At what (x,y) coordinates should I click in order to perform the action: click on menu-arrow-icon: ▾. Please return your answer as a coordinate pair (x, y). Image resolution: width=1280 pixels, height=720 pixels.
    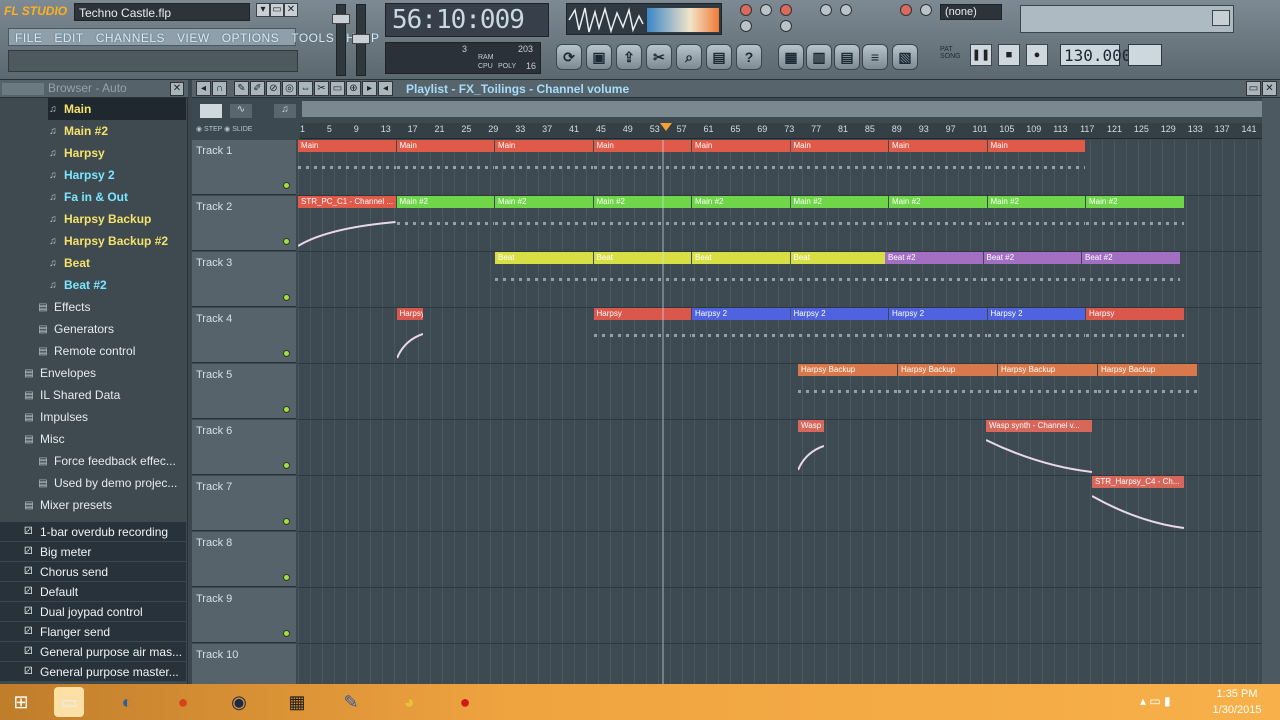
    Looking at the image, I should click on (263, 10).